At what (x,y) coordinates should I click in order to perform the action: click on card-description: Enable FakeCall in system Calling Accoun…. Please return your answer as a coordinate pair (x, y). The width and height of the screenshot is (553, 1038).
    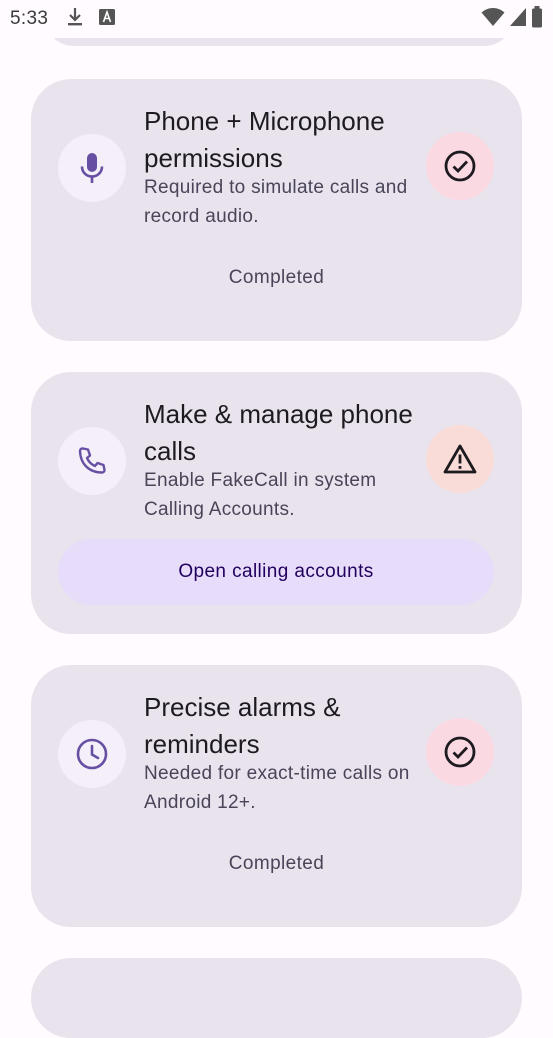
    Looking at the image, I should click on (260, 495).